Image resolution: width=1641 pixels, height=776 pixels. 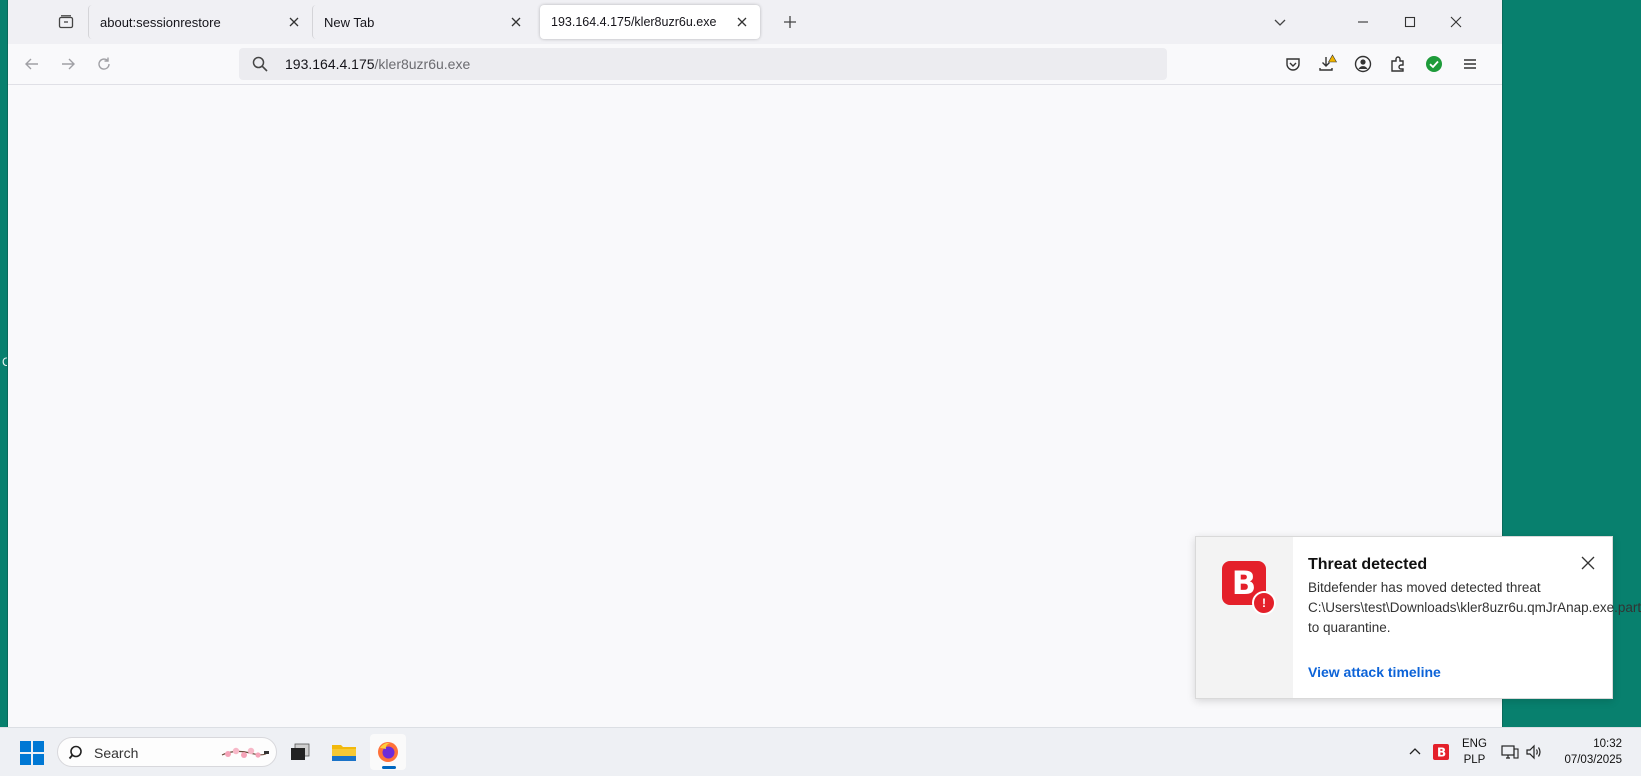 I want to click on downloads-icon, so click(x=1328, y=62).